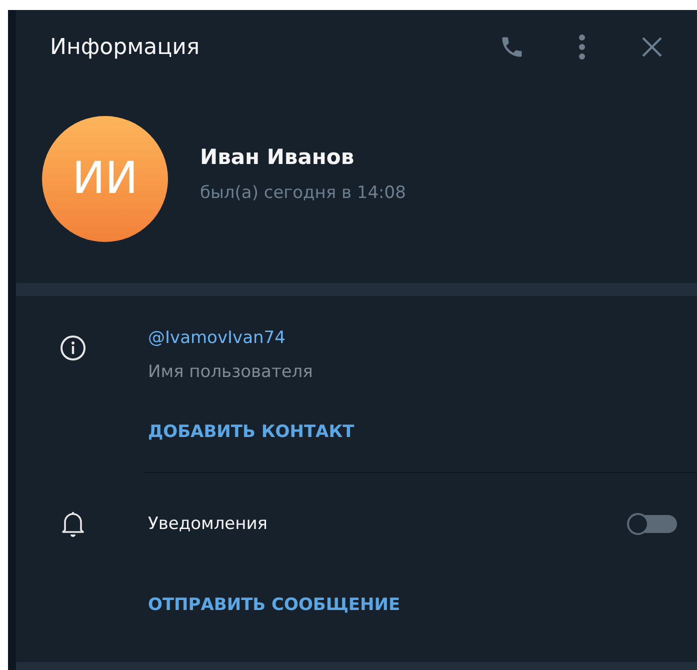 This screenshot has width=697, height=670. I want to click on contact-name: Иван Иванов, so click(278, 156).